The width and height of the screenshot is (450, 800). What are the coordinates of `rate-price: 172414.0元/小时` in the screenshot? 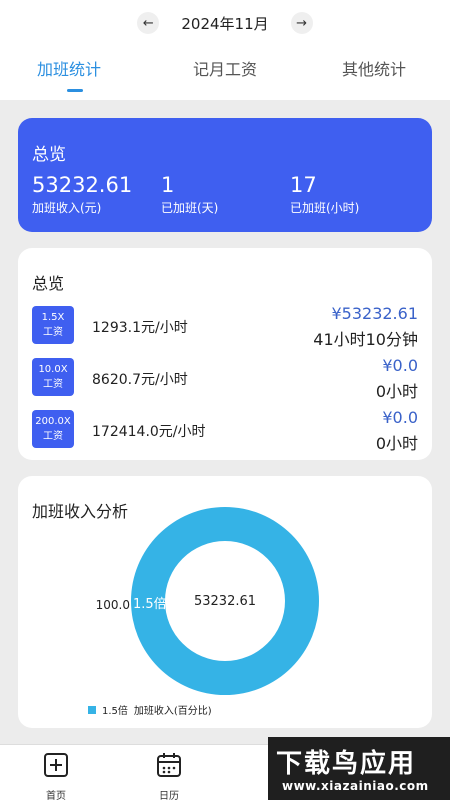 It's located at (149, 432).